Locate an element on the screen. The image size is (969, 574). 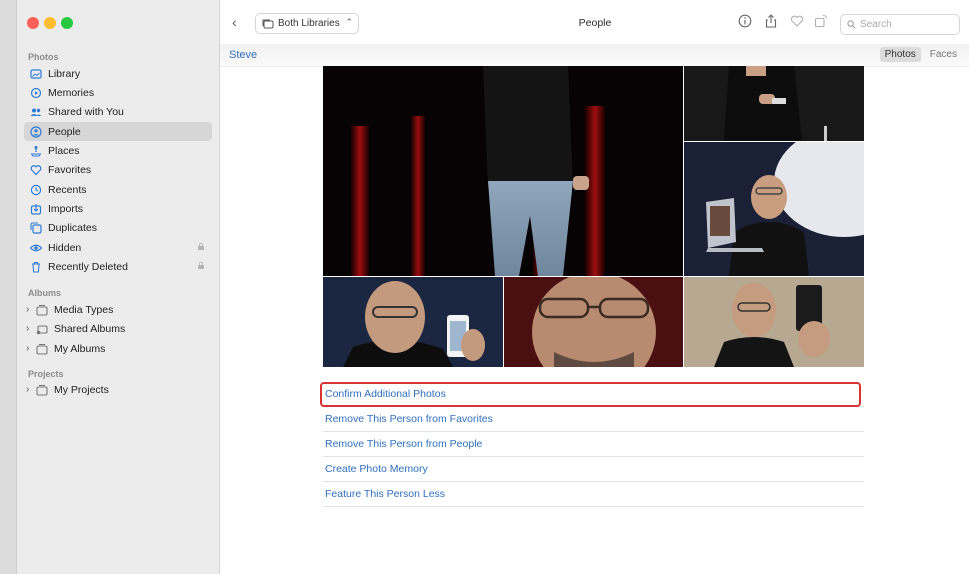
shared-with-you-icon is located at coordinates (35, 111).